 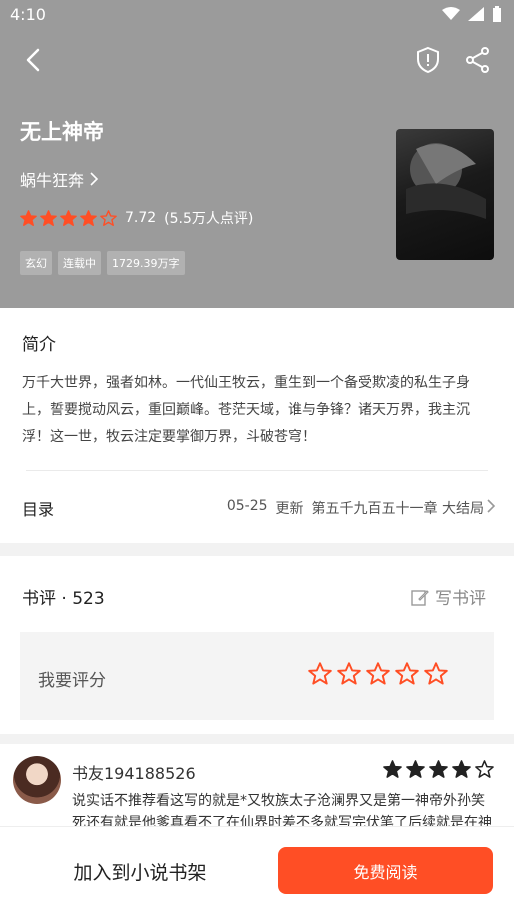 What do you see at coordinates (257, 14) in the screenshot?
I see `status-bar: 4:10` at bounding box center [257, 14].